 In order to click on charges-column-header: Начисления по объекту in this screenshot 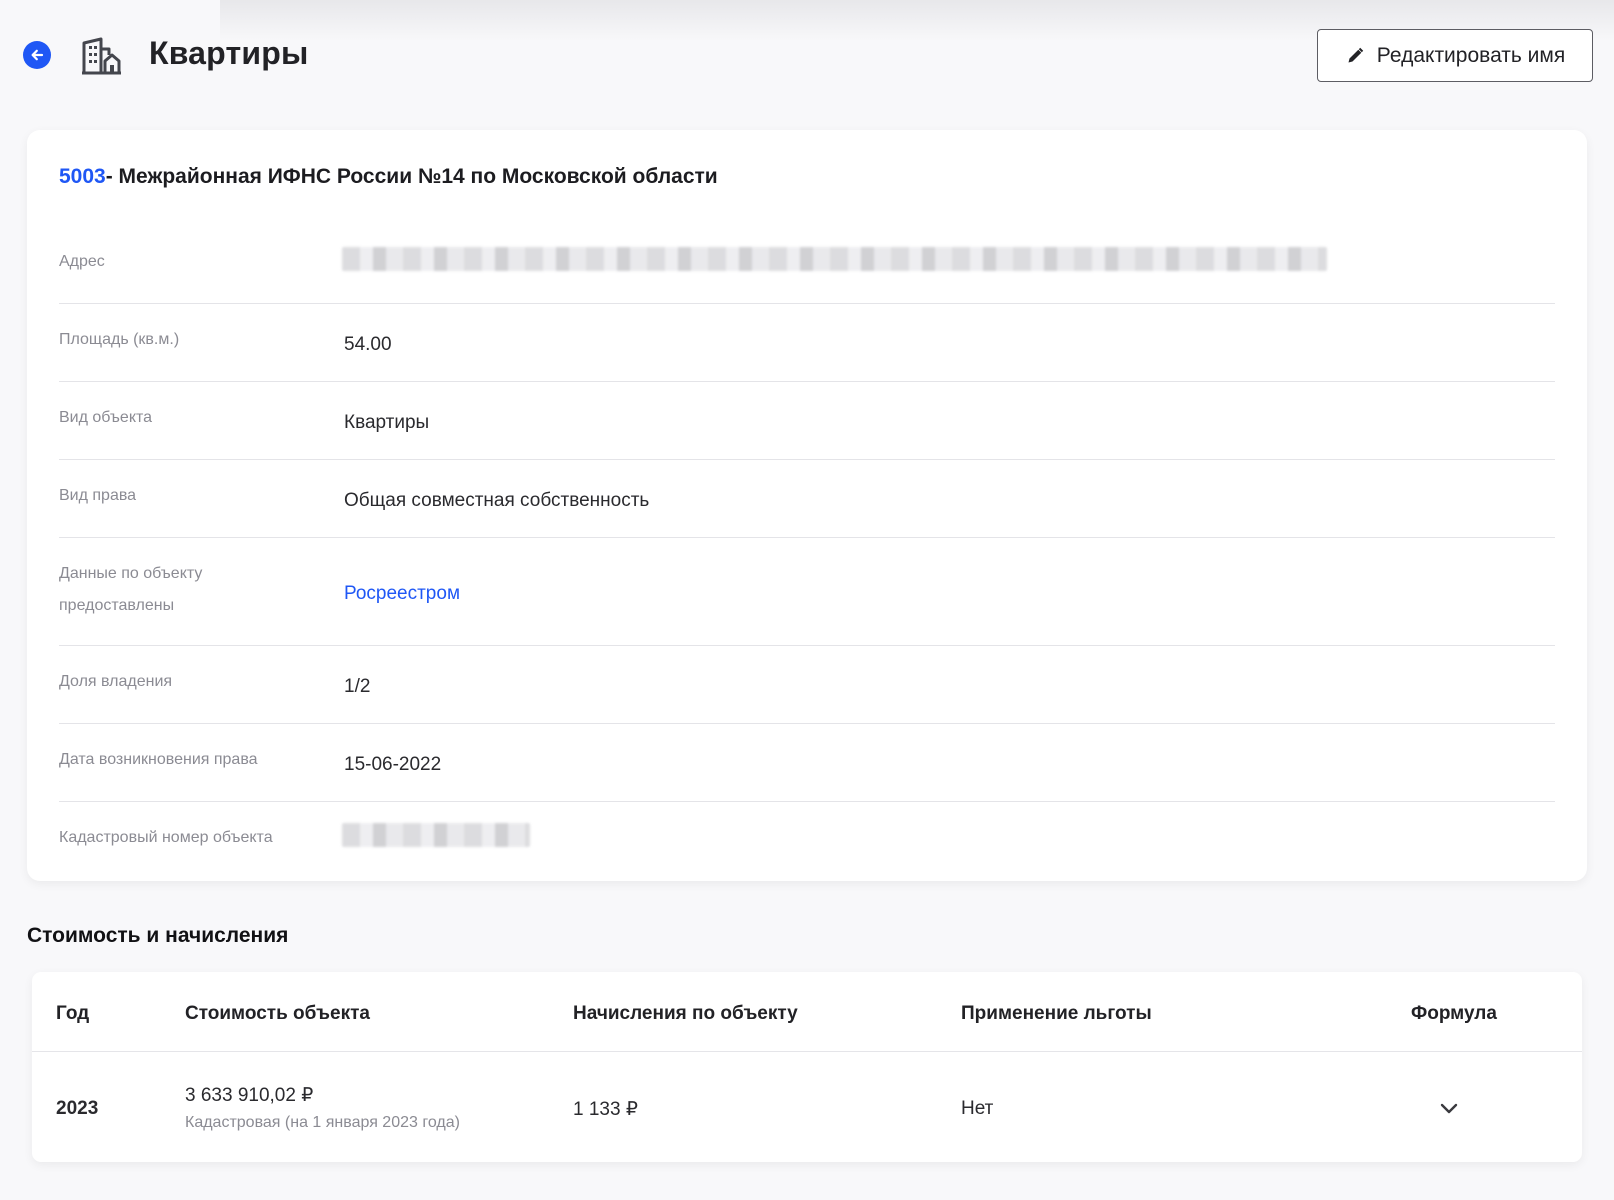, I will do `click(685, 1013)`.